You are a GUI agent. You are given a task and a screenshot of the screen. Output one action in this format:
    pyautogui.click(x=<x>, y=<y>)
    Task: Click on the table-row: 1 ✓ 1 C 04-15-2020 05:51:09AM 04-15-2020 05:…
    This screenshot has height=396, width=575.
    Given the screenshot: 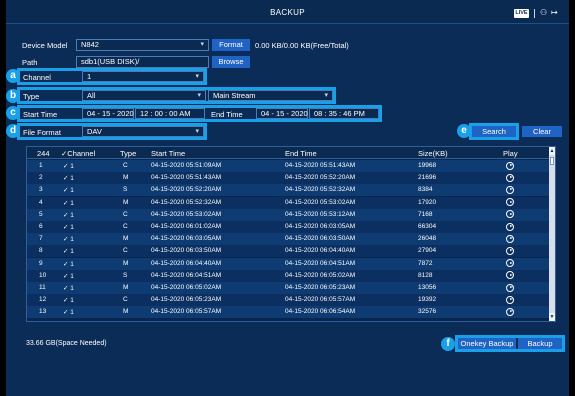 What is the action you would take?
    pyautogui.click(x=289, y=166)
    